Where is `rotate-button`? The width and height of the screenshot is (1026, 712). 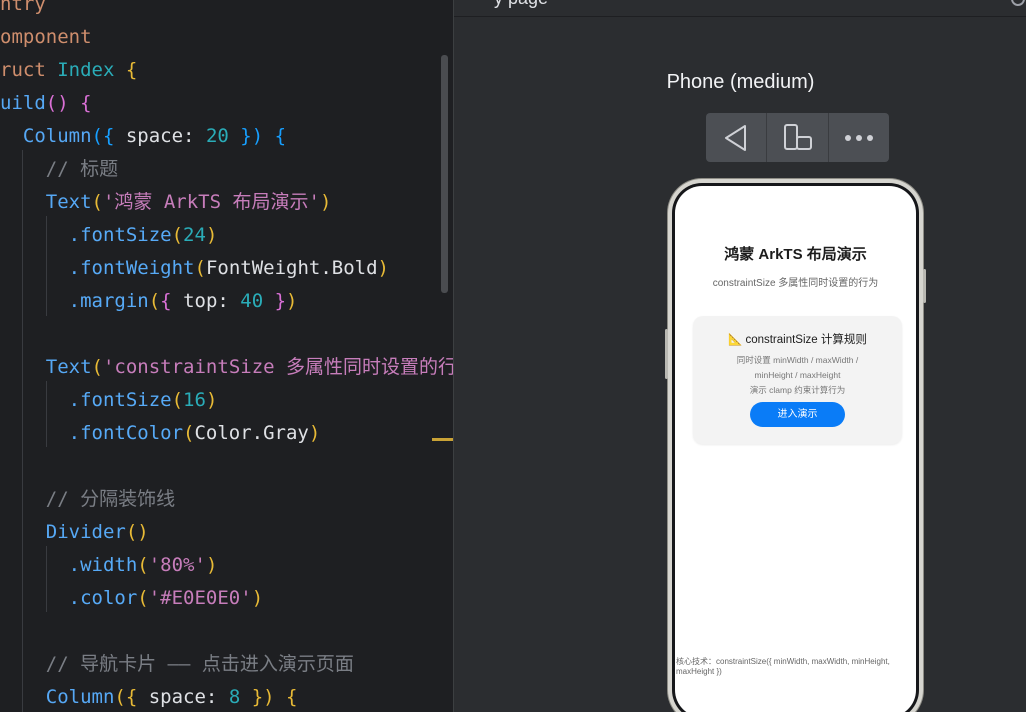
rotate-button is located at coordinates (796, 137).